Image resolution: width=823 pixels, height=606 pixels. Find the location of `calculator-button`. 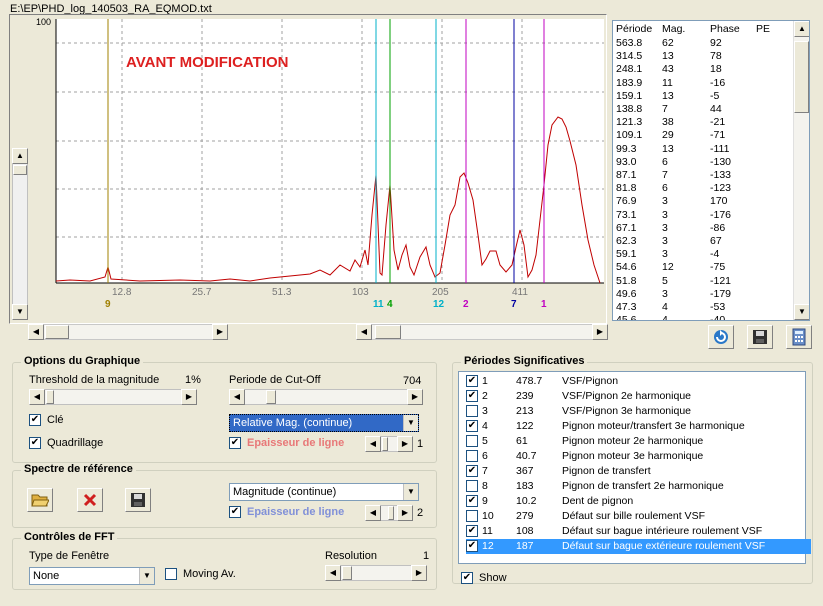

calculator-button is located at coordinates (799, 337).